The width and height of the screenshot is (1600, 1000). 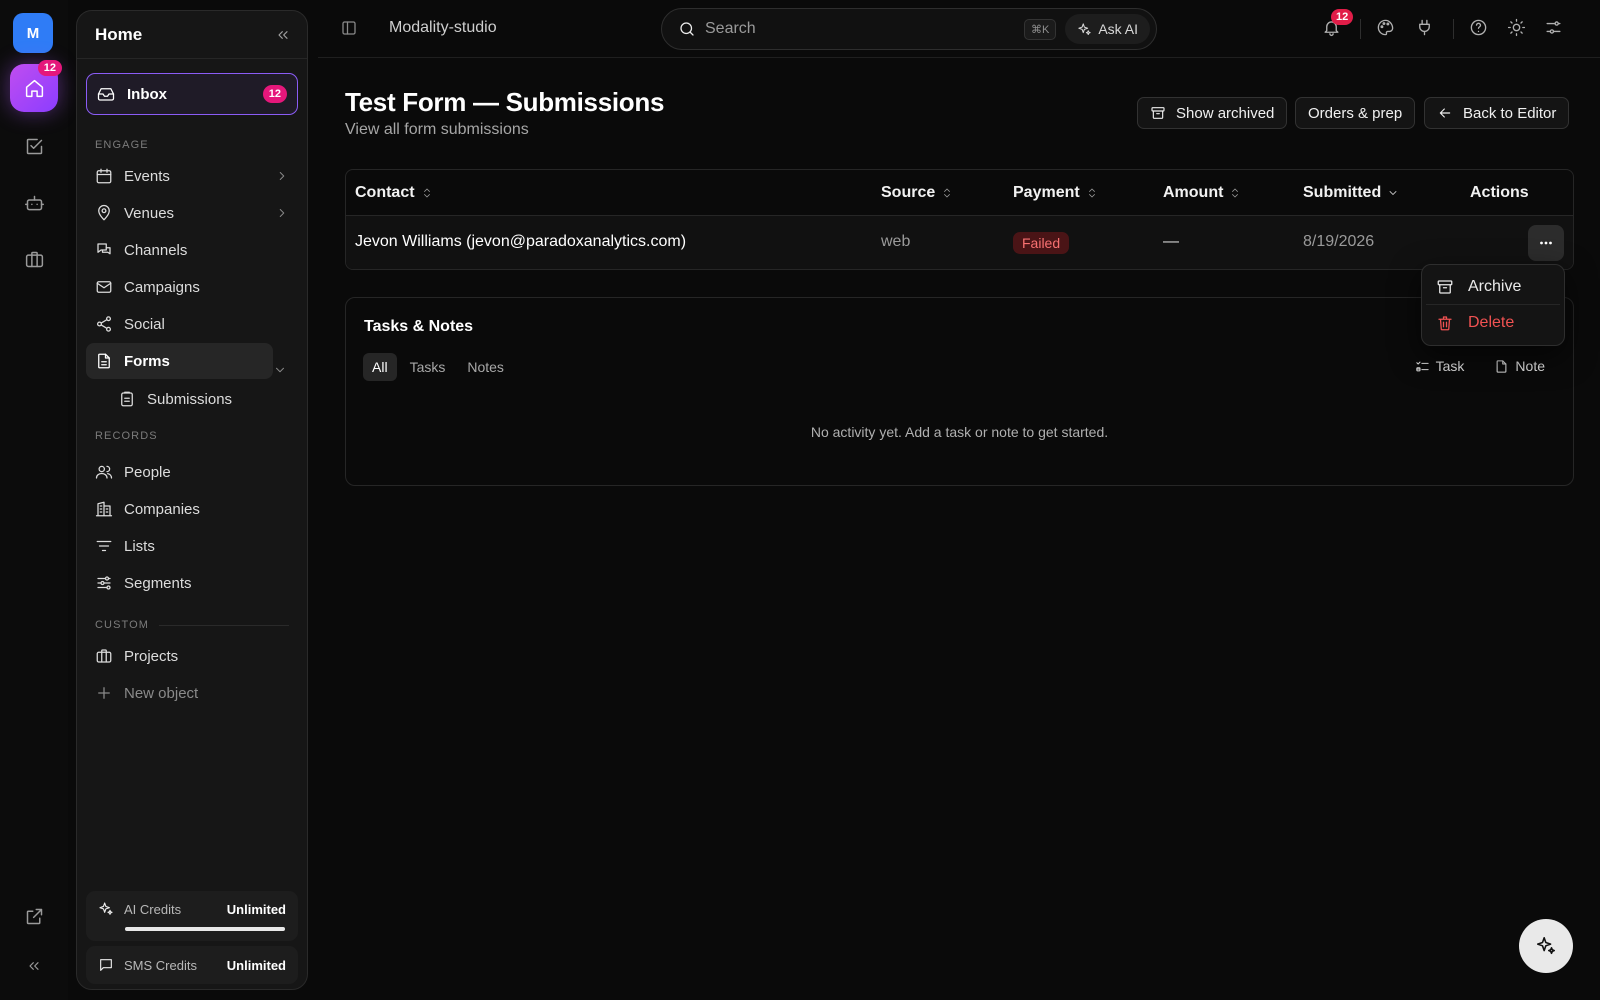 I want to click on sidebar-item-forms: Forms, so click(x=179, y=361).